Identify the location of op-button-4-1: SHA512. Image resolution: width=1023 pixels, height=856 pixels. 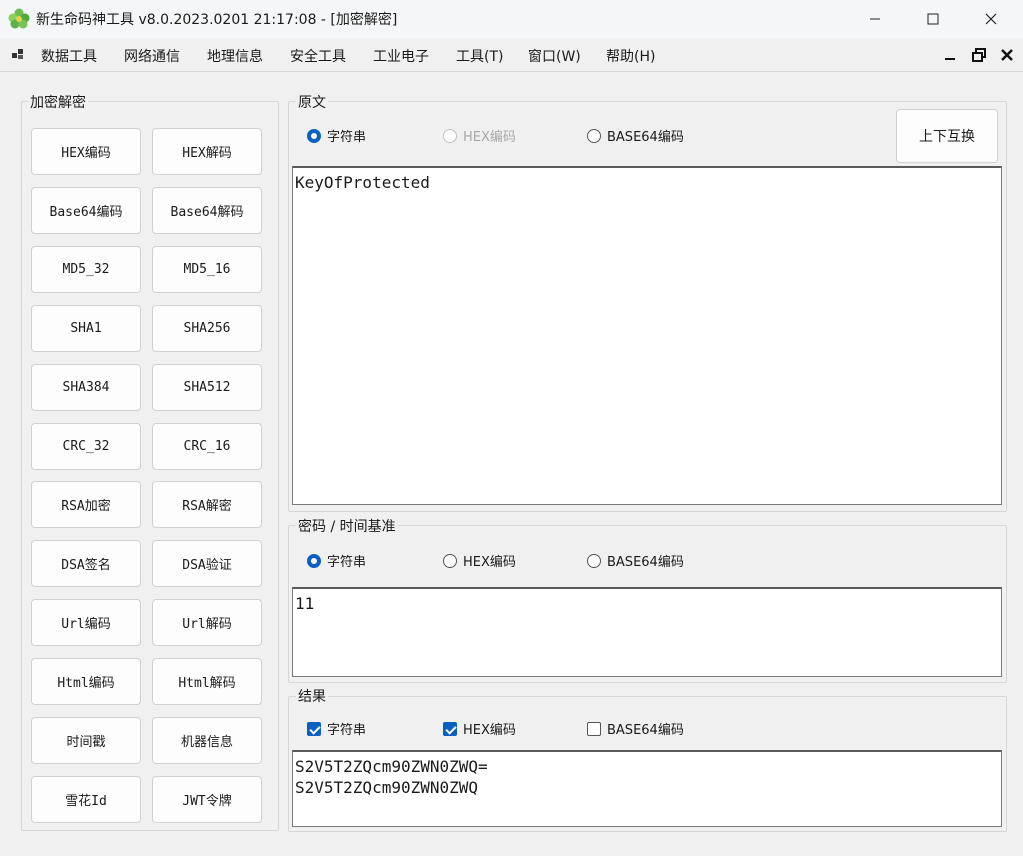
(207, 387).